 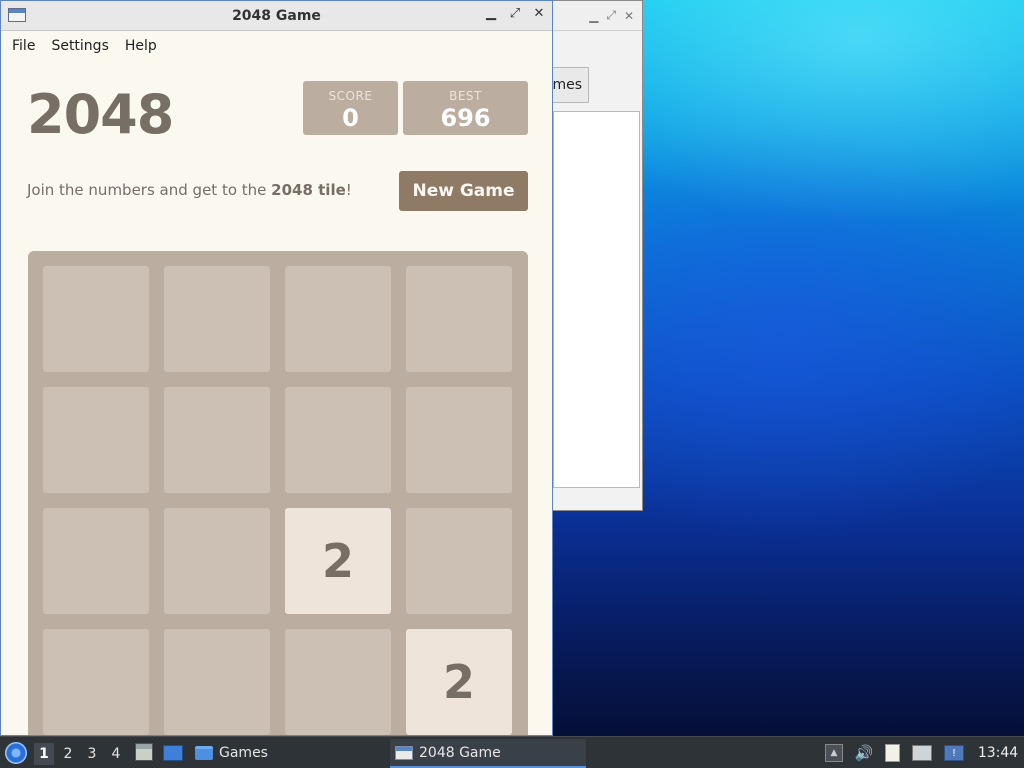 What do you see at coordinates (149, 190) in the screenshot?
I see `intro-text-start: Join the numbers and get to the` at bounding box center [149, 190].